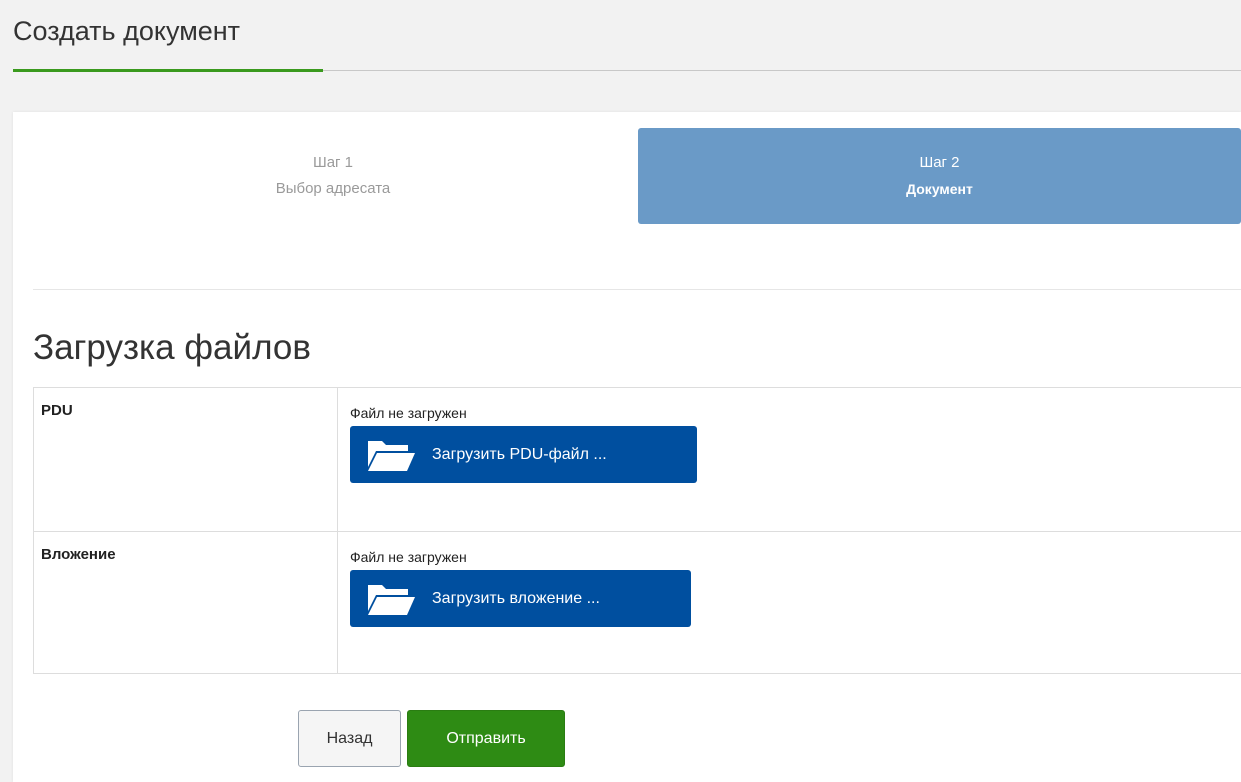 The width and height of the screenshot is (1241, 782). Describe the element at coordinates (333, 162) in the screenshot. I see `step-number: Шаг 1` at that location.